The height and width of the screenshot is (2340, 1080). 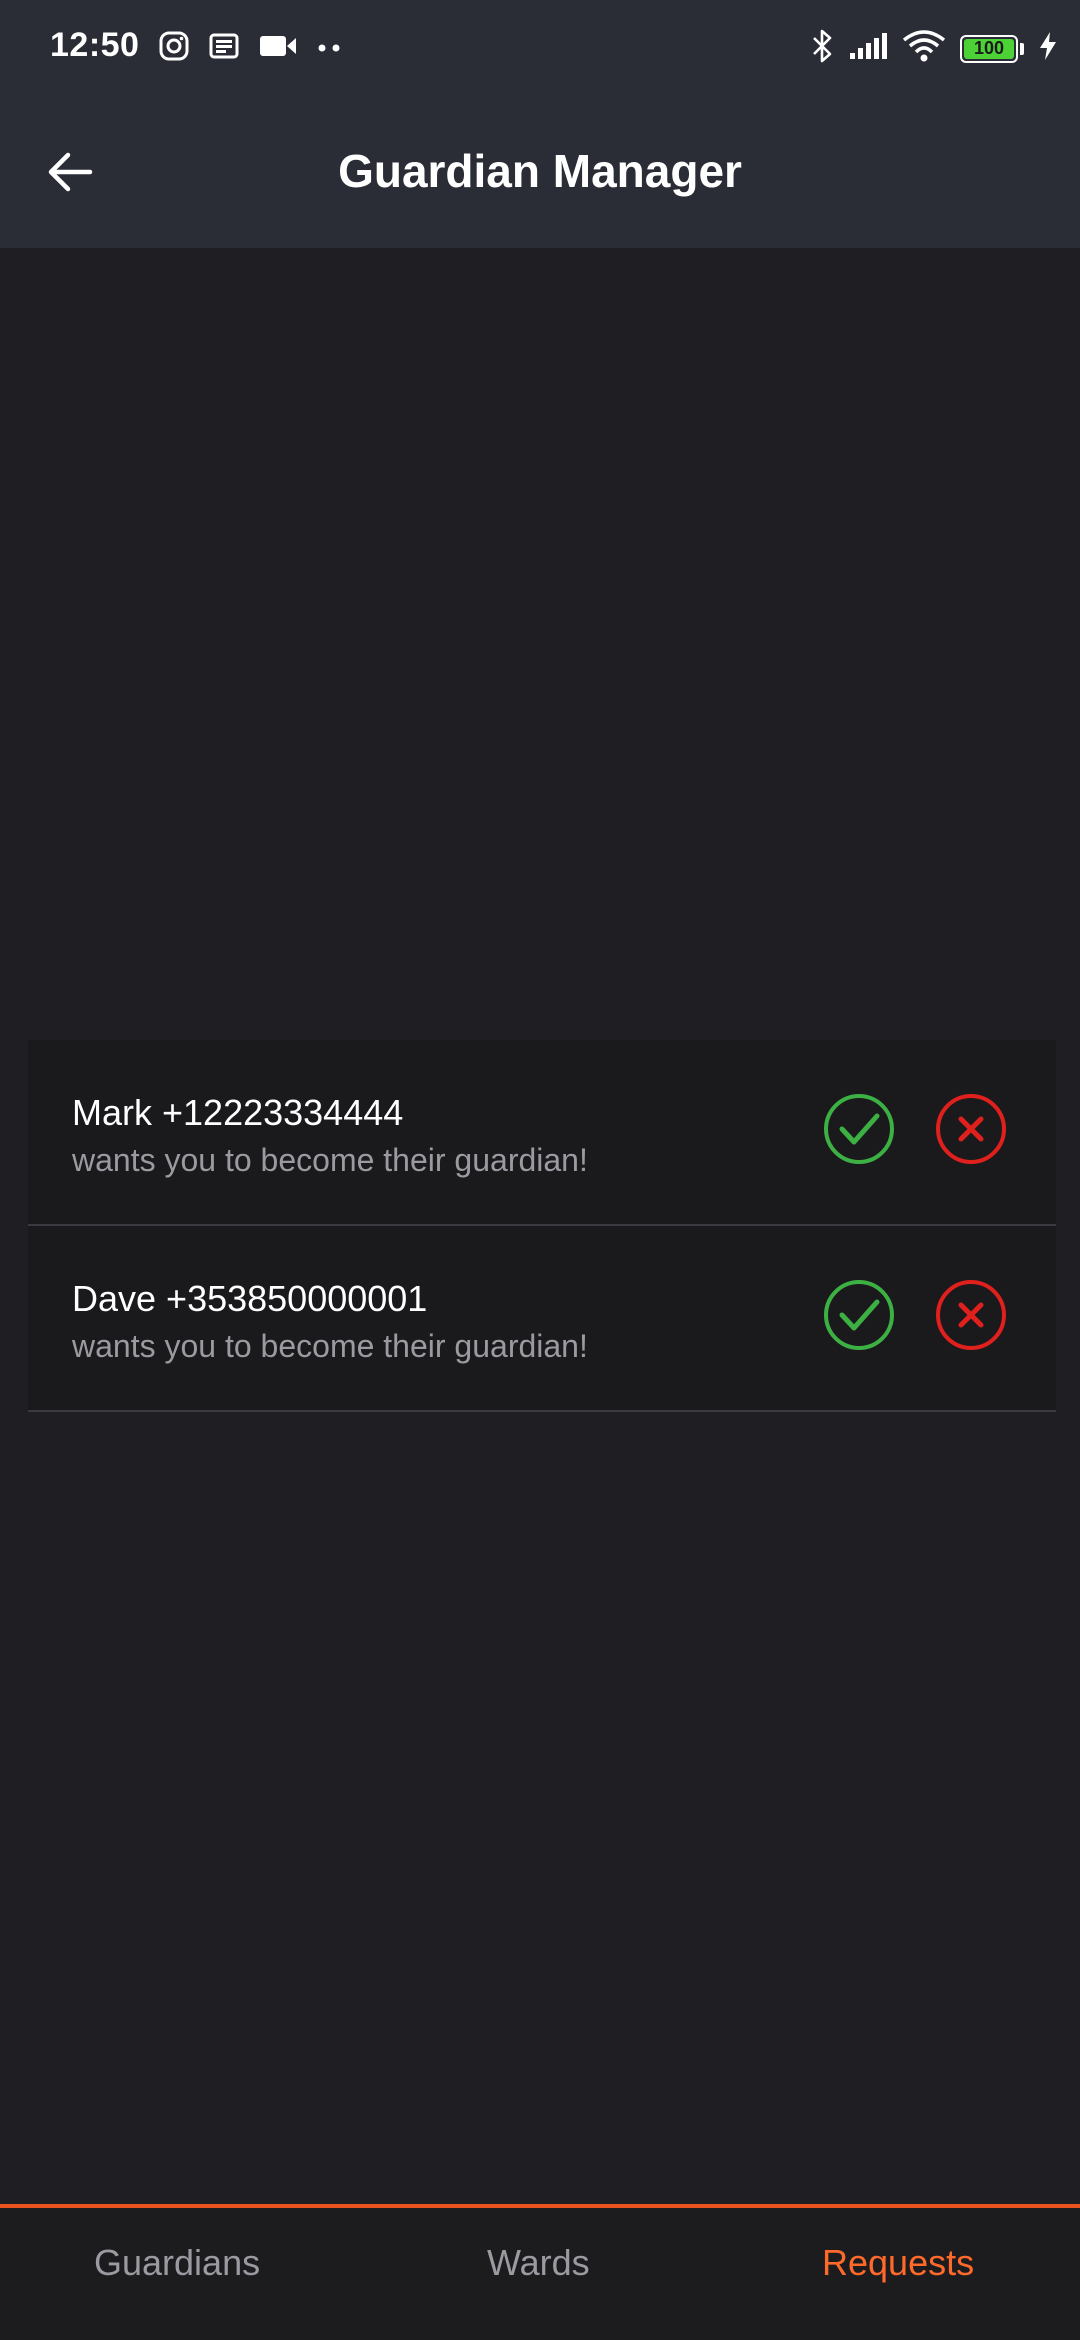 I want to click on request-name: Dave +353850000001, so click(x=250, y=1298).